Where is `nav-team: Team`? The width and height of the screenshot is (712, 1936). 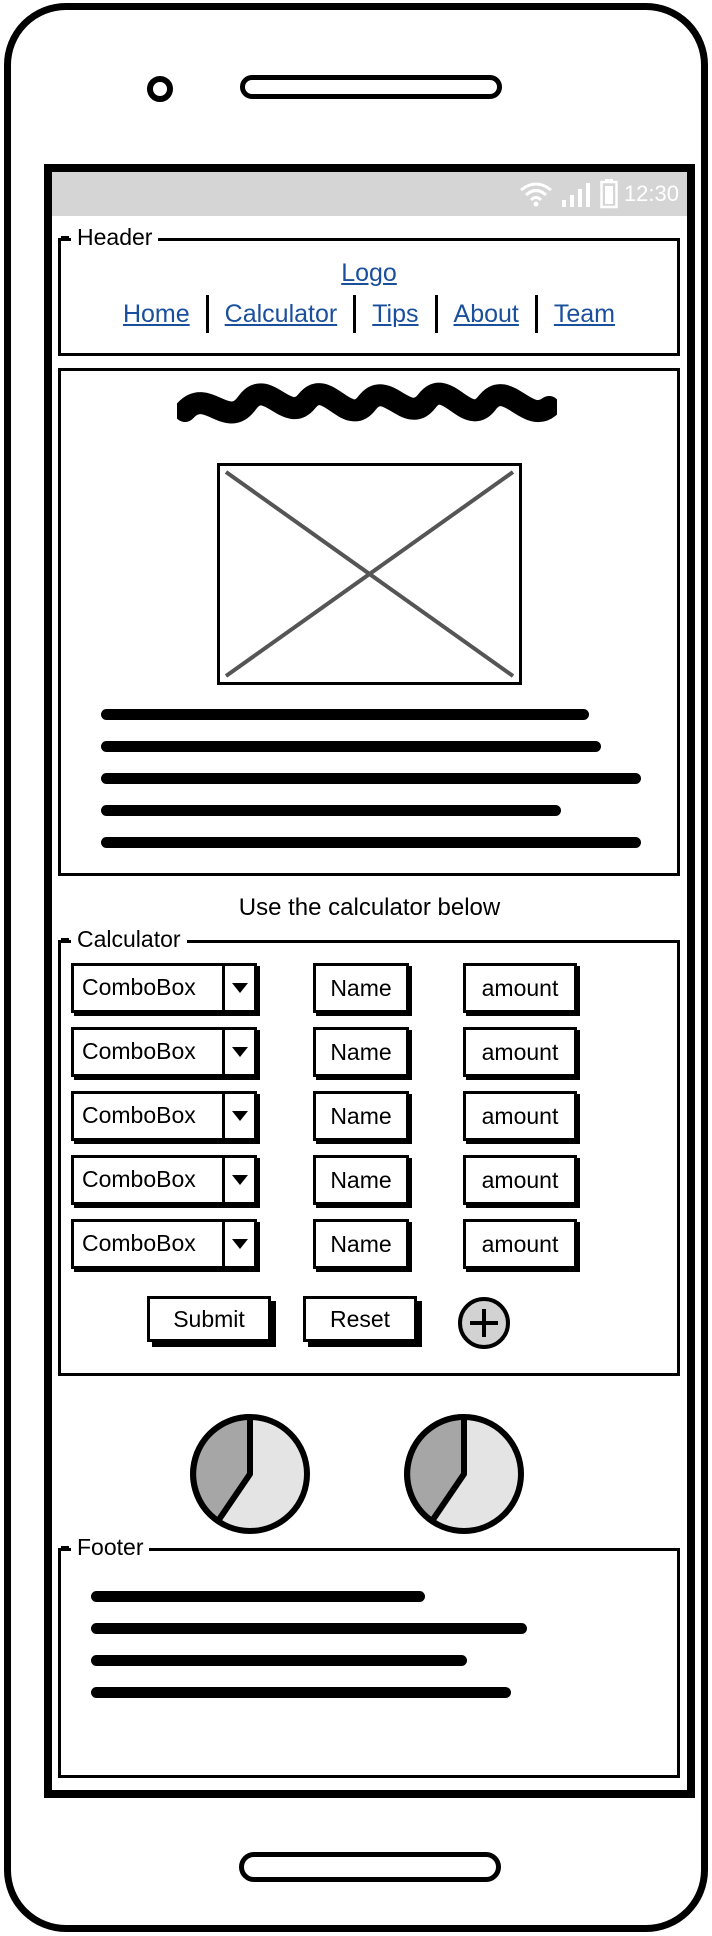
nav-team: Team is located at coordinates (584, 314).